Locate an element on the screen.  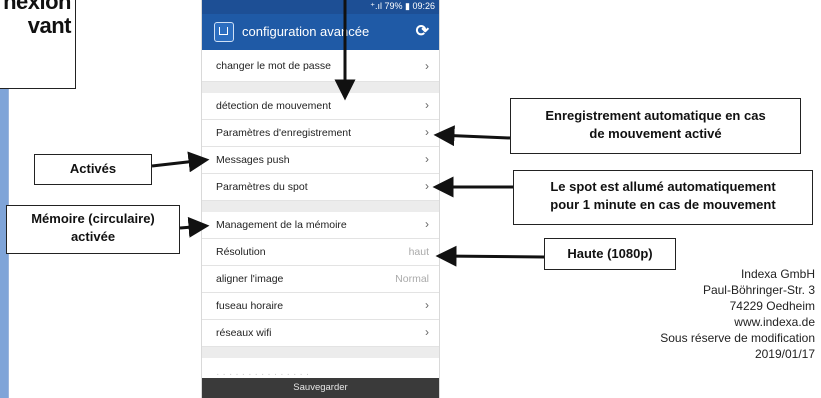
row-change-password: changer le mot de passe › is located at coordinates (320, 66).